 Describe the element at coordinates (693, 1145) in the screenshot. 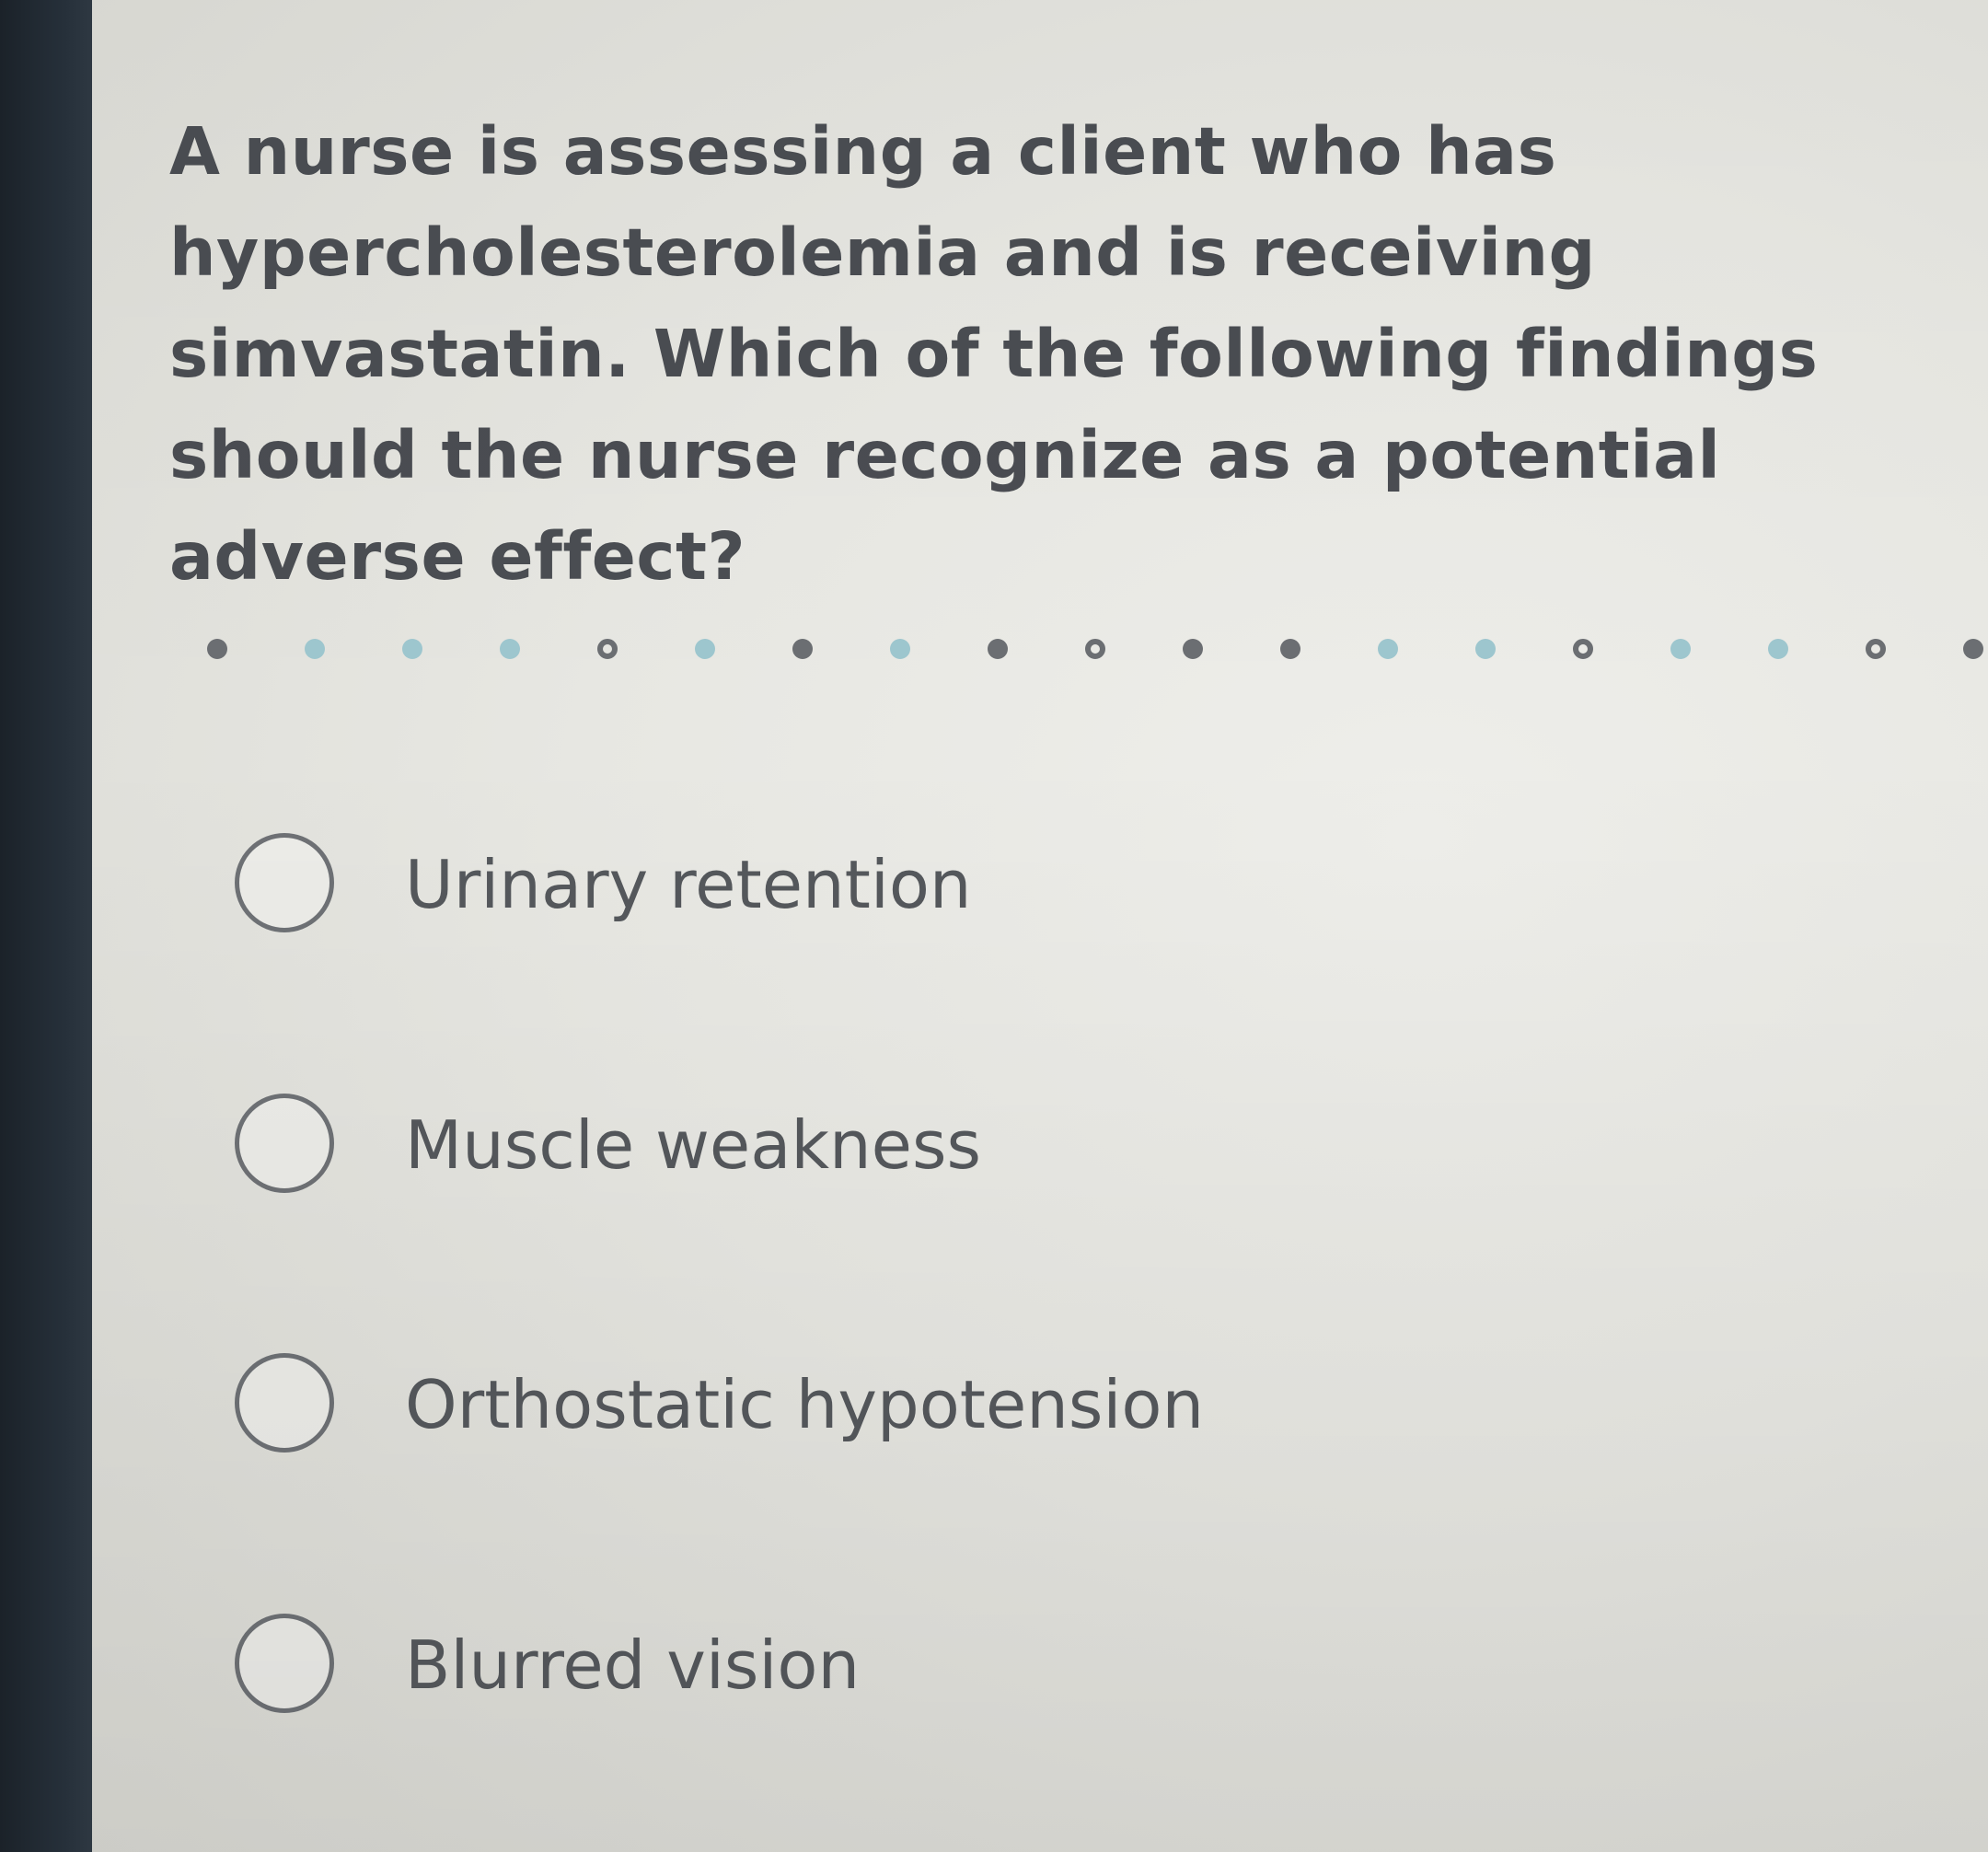

I see `answer-option-label: Muscle weakness` at that location.